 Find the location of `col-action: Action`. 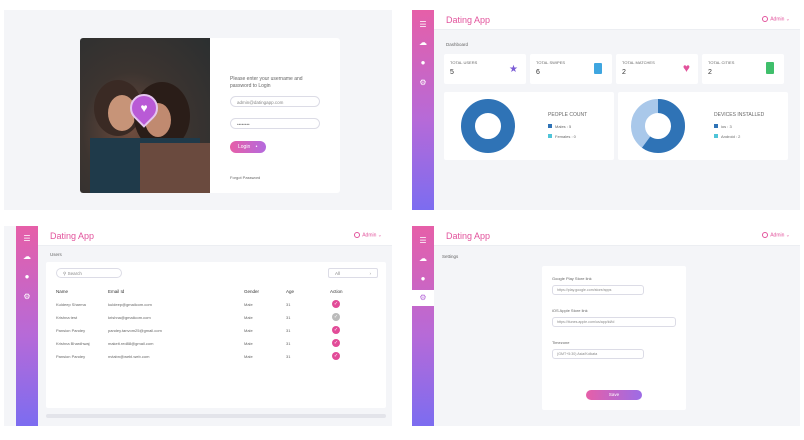

col-action: Action is located at coordinates (336, 291).